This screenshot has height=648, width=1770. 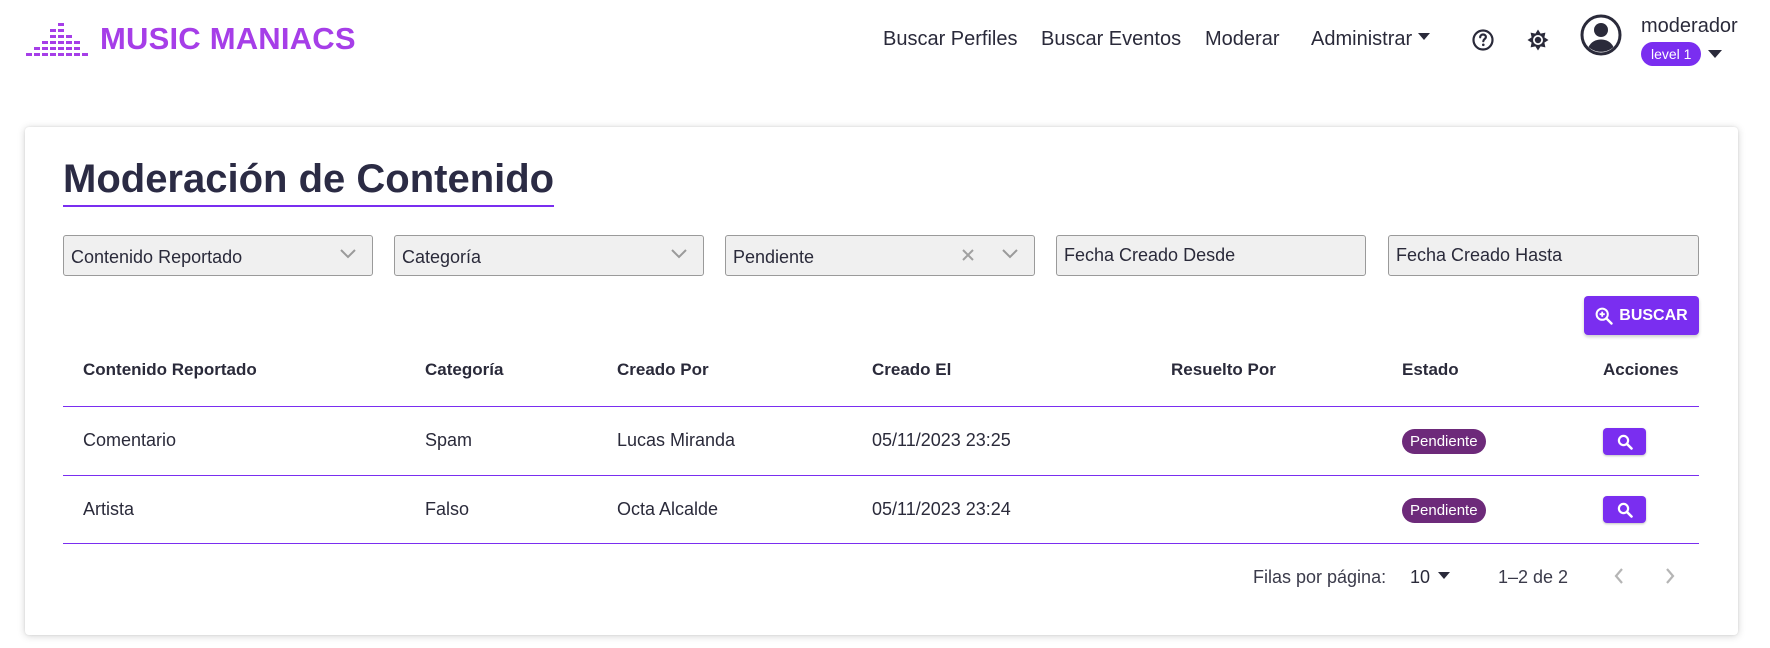 I want to click on reported-content-select: Contenido Reportado, so click(x=218, y=255).